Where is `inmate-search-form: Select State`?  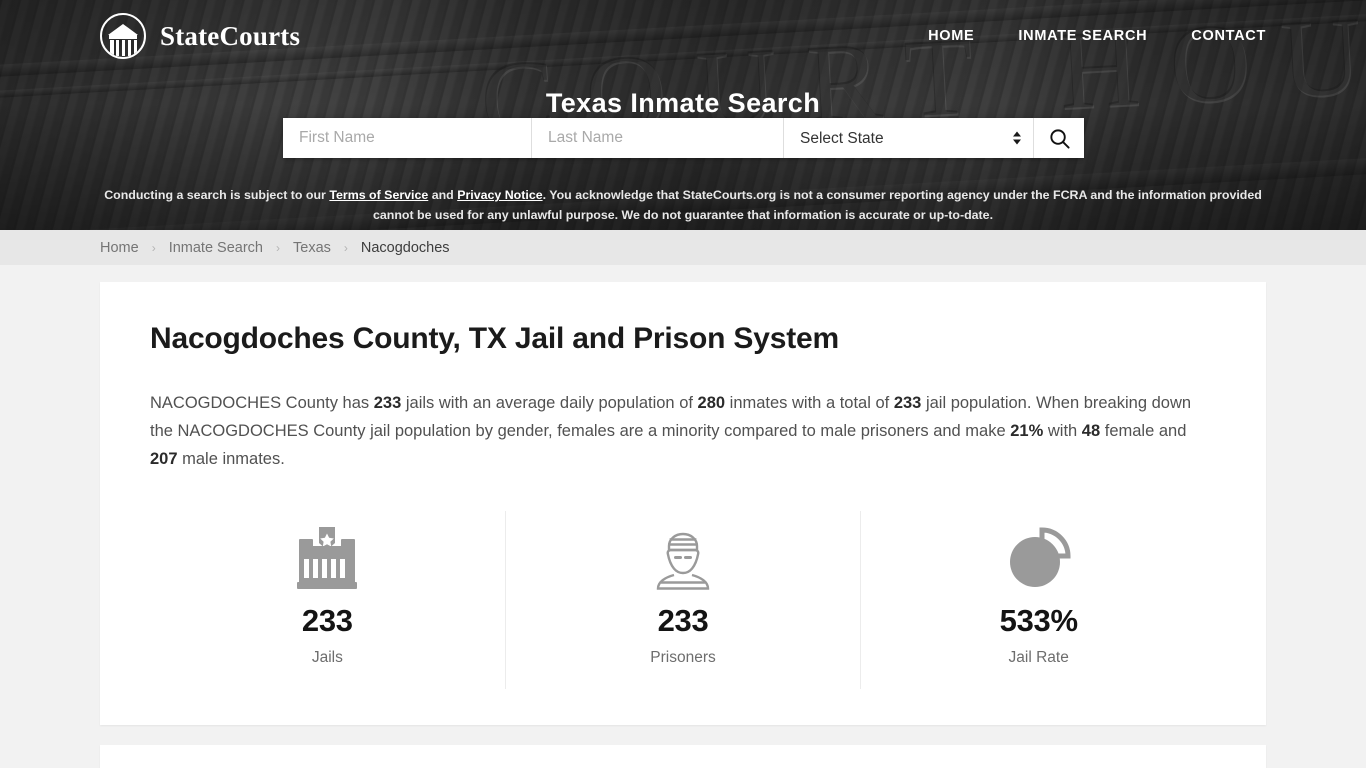
inmate-search-form: Select State is located at coordinates (683, 138).